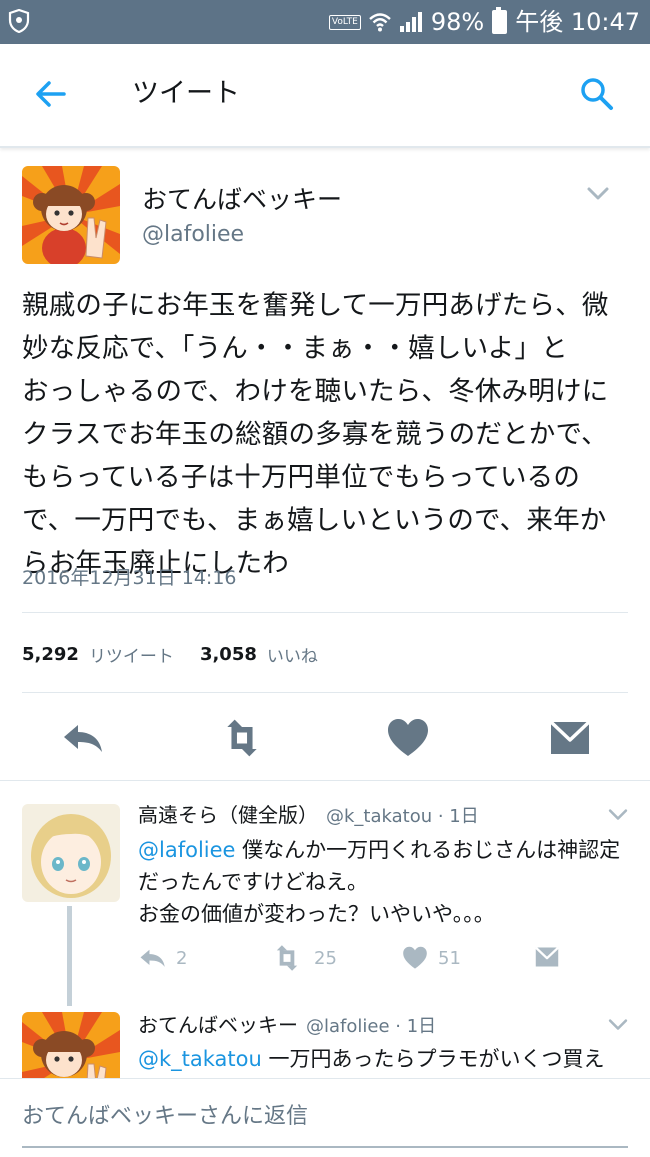 This screenshot has width=650, height=1157. What do you see at coordinates (325, 1117) in the screenshot?
I see `reply-composer: おてんばベッキーさんに返信` at bounding box center [325, 1117].